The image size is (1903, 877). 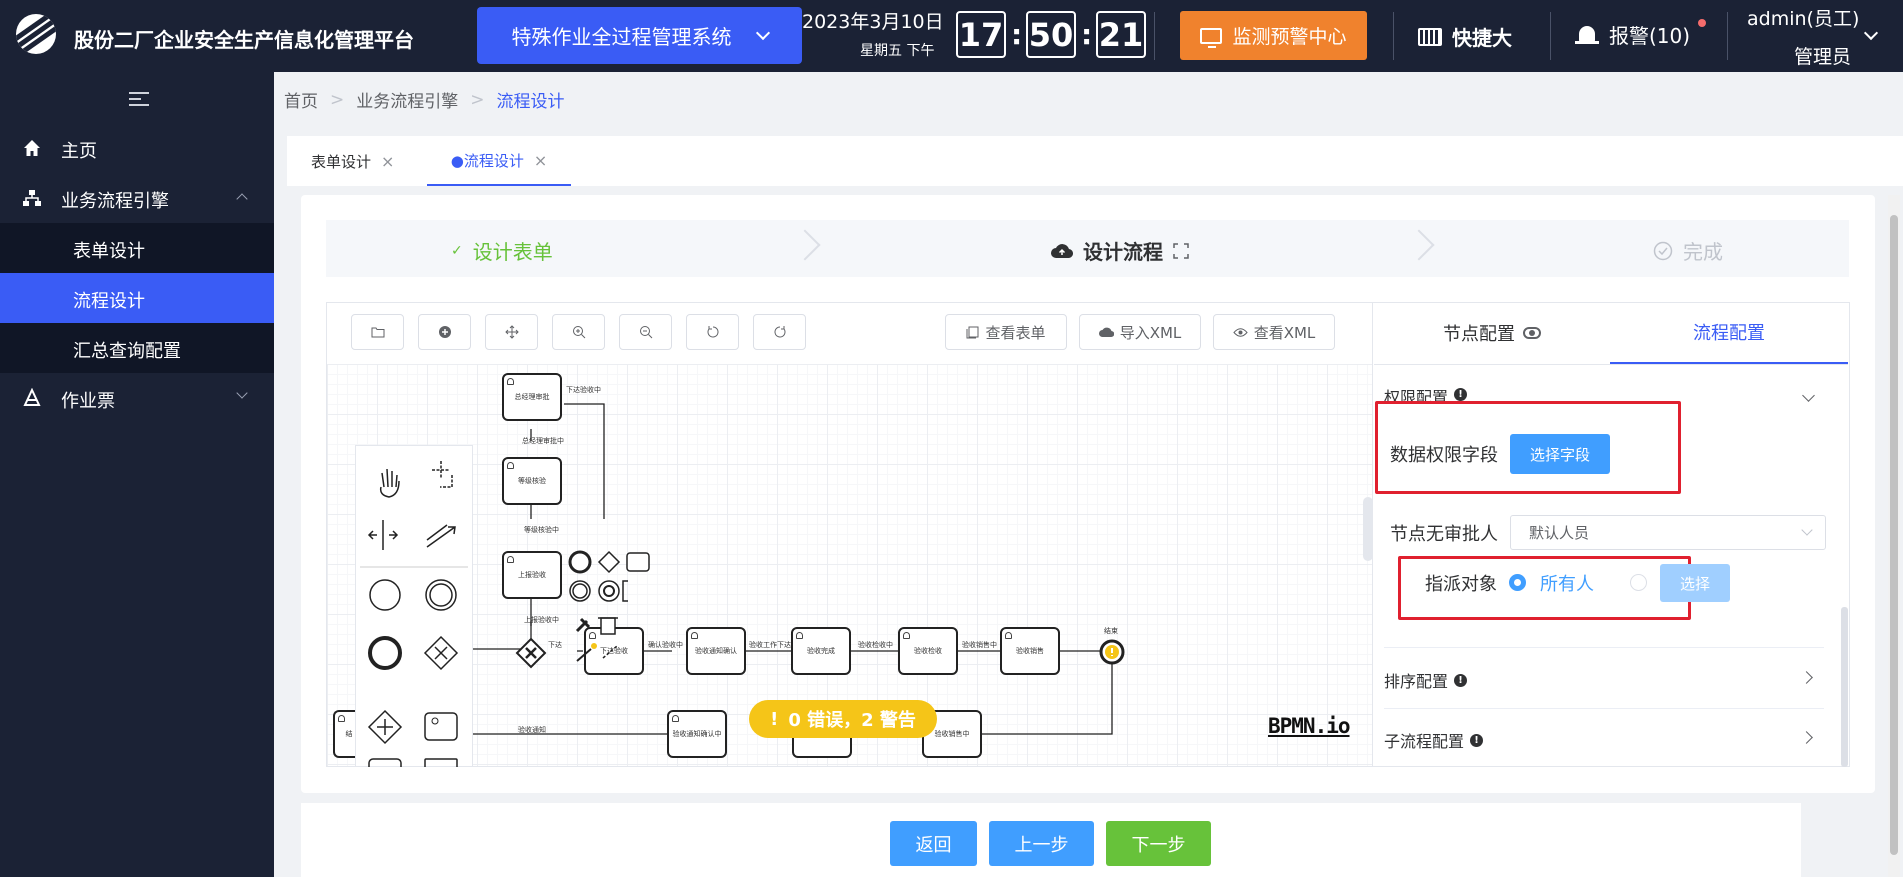 What do you see at coordinates (1006, 332) in the screenshot?
I see `view-form-button: 查看表单` at bounding box center [1006, 332].